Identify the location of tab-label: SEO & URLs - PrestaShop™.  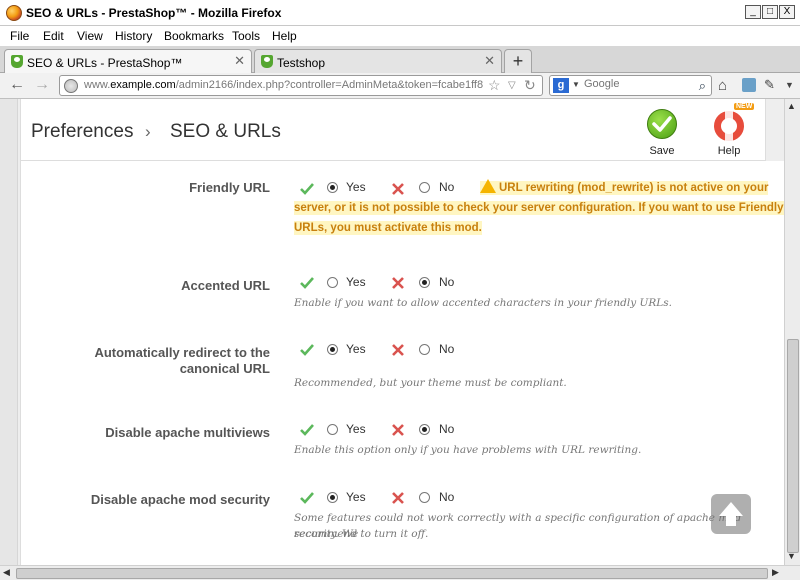
(105, 63).